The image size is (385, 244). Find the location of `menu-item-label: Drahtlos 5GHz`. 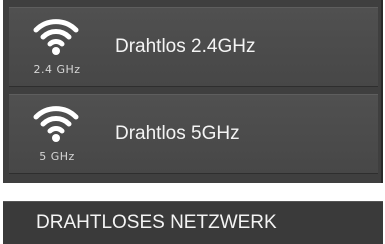

menu-item-label: Drahtlos 5GHz is located at coordinates (177, 133).